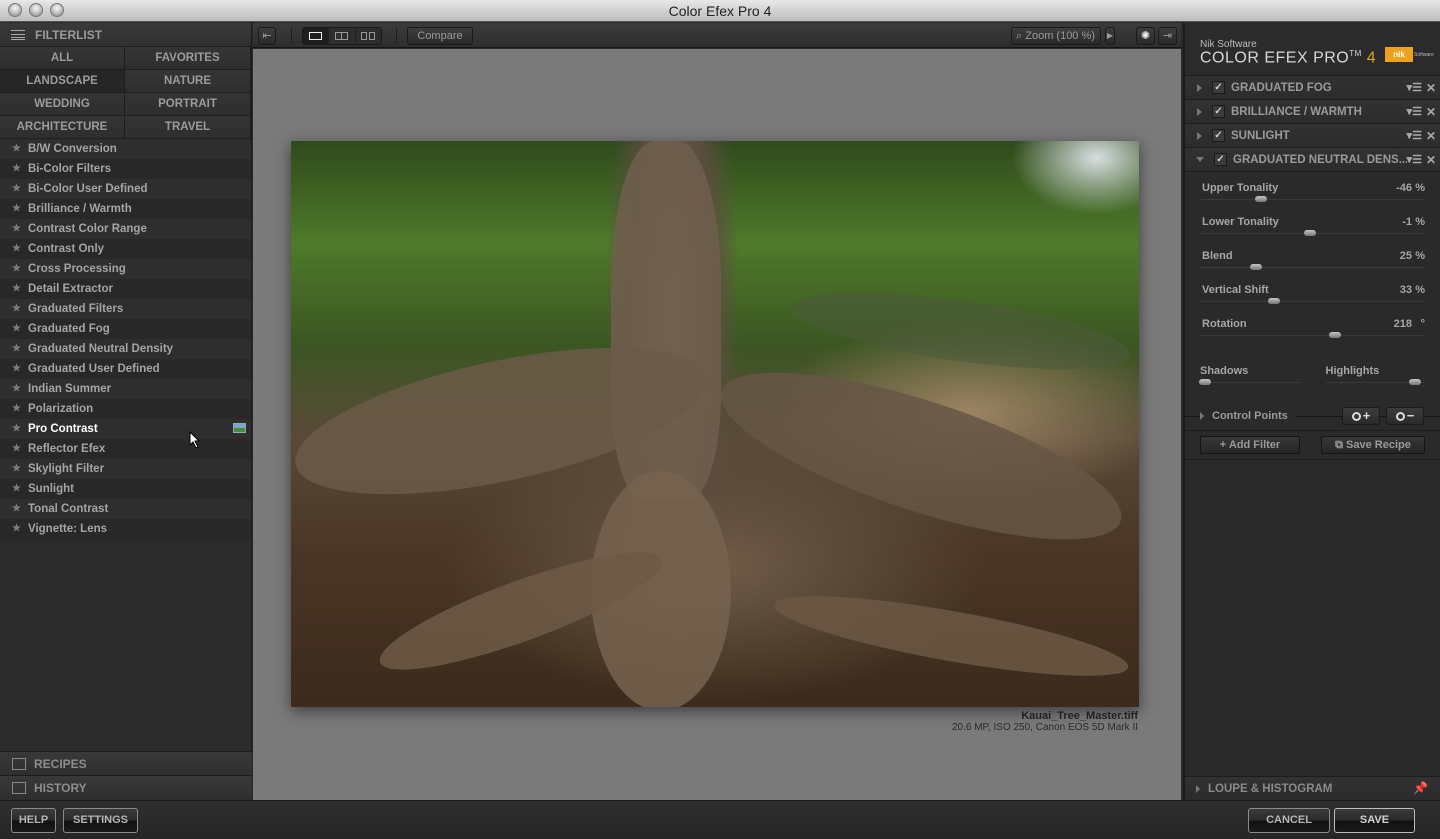 The width and height of the screenshot is (1440, 839). I want to click on collapse-triangle-icon, so click(1200, 159).